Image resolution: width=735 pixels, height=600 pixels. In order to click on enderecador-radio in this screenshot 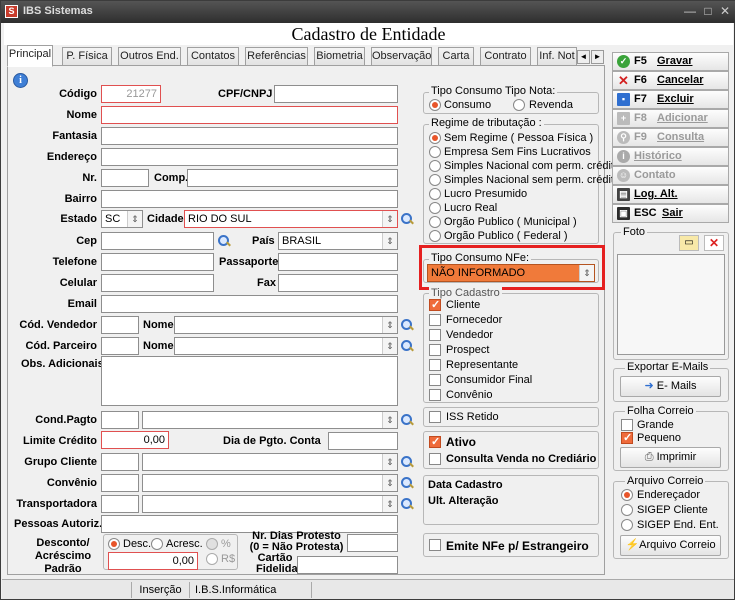, I will do `click(627, 495)`.